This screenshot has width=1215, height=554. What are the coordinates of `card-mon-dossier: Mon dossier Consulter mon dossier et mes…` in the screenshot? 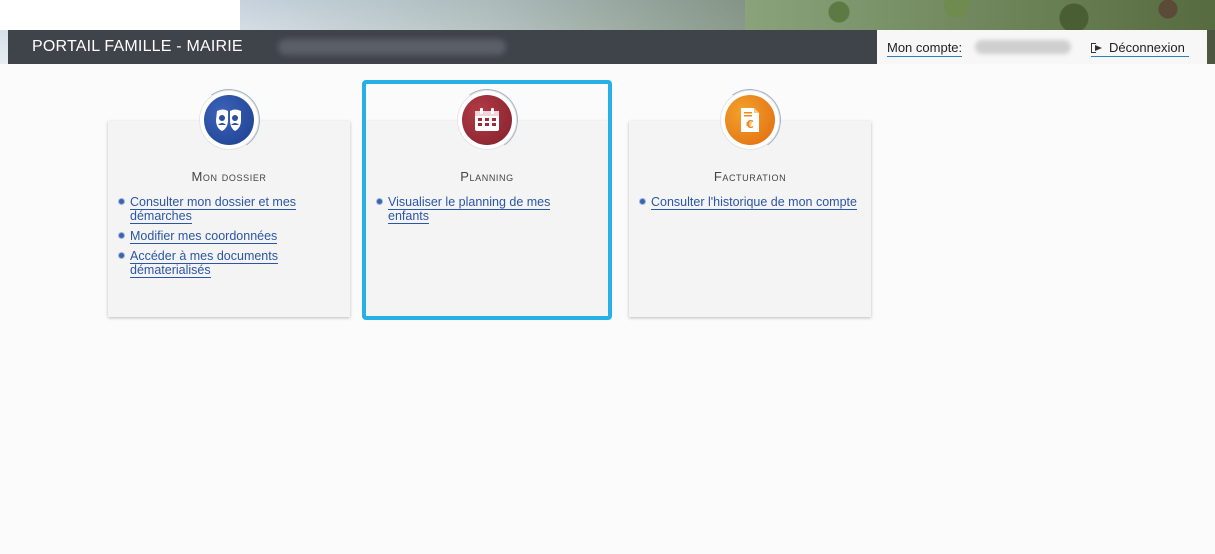 It's located at (229, 200).